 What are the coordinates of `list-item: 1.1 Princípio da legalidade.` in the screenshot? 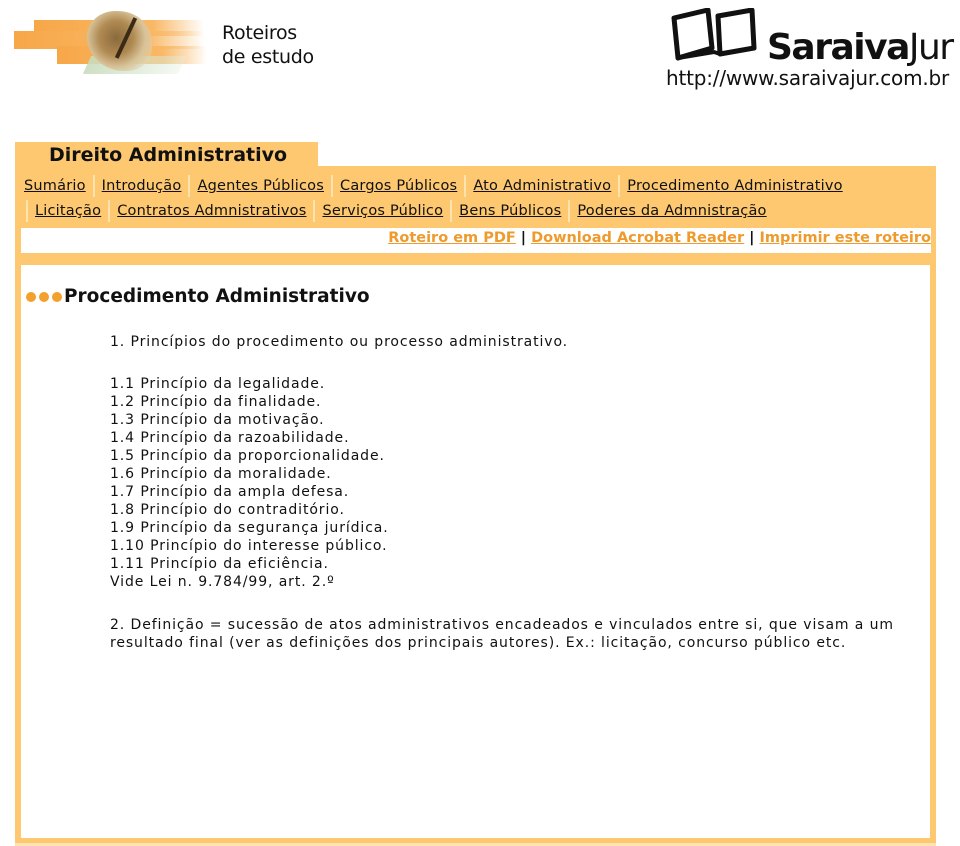 It's located at (218, 384).